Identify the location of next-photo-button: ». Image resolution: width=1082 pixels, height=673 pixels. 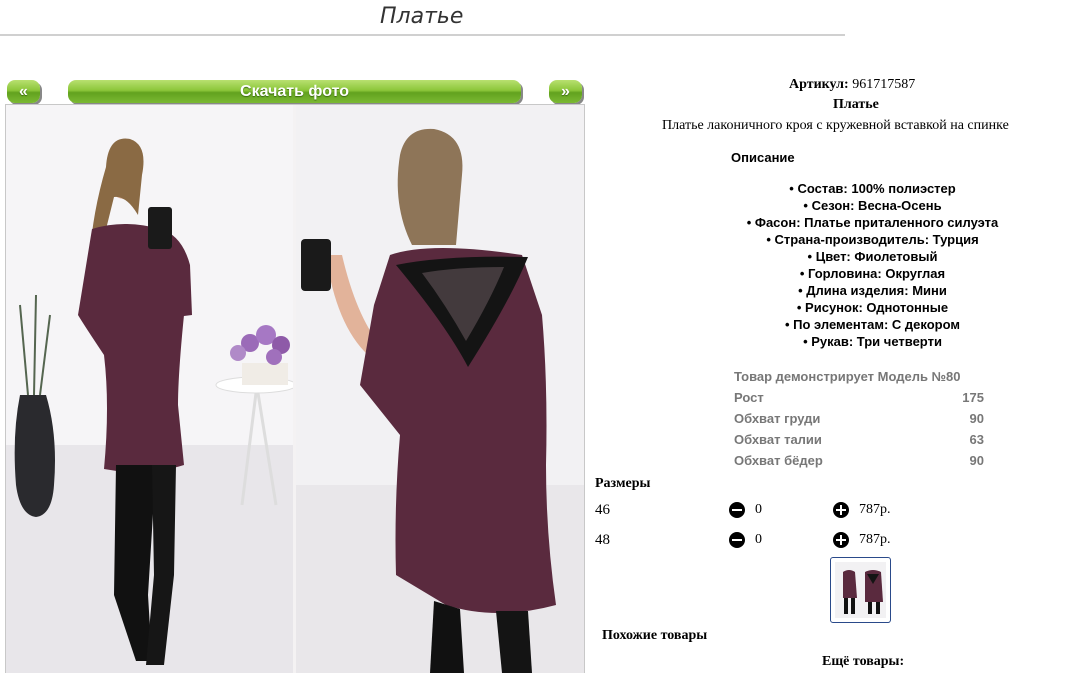
(565, 91).